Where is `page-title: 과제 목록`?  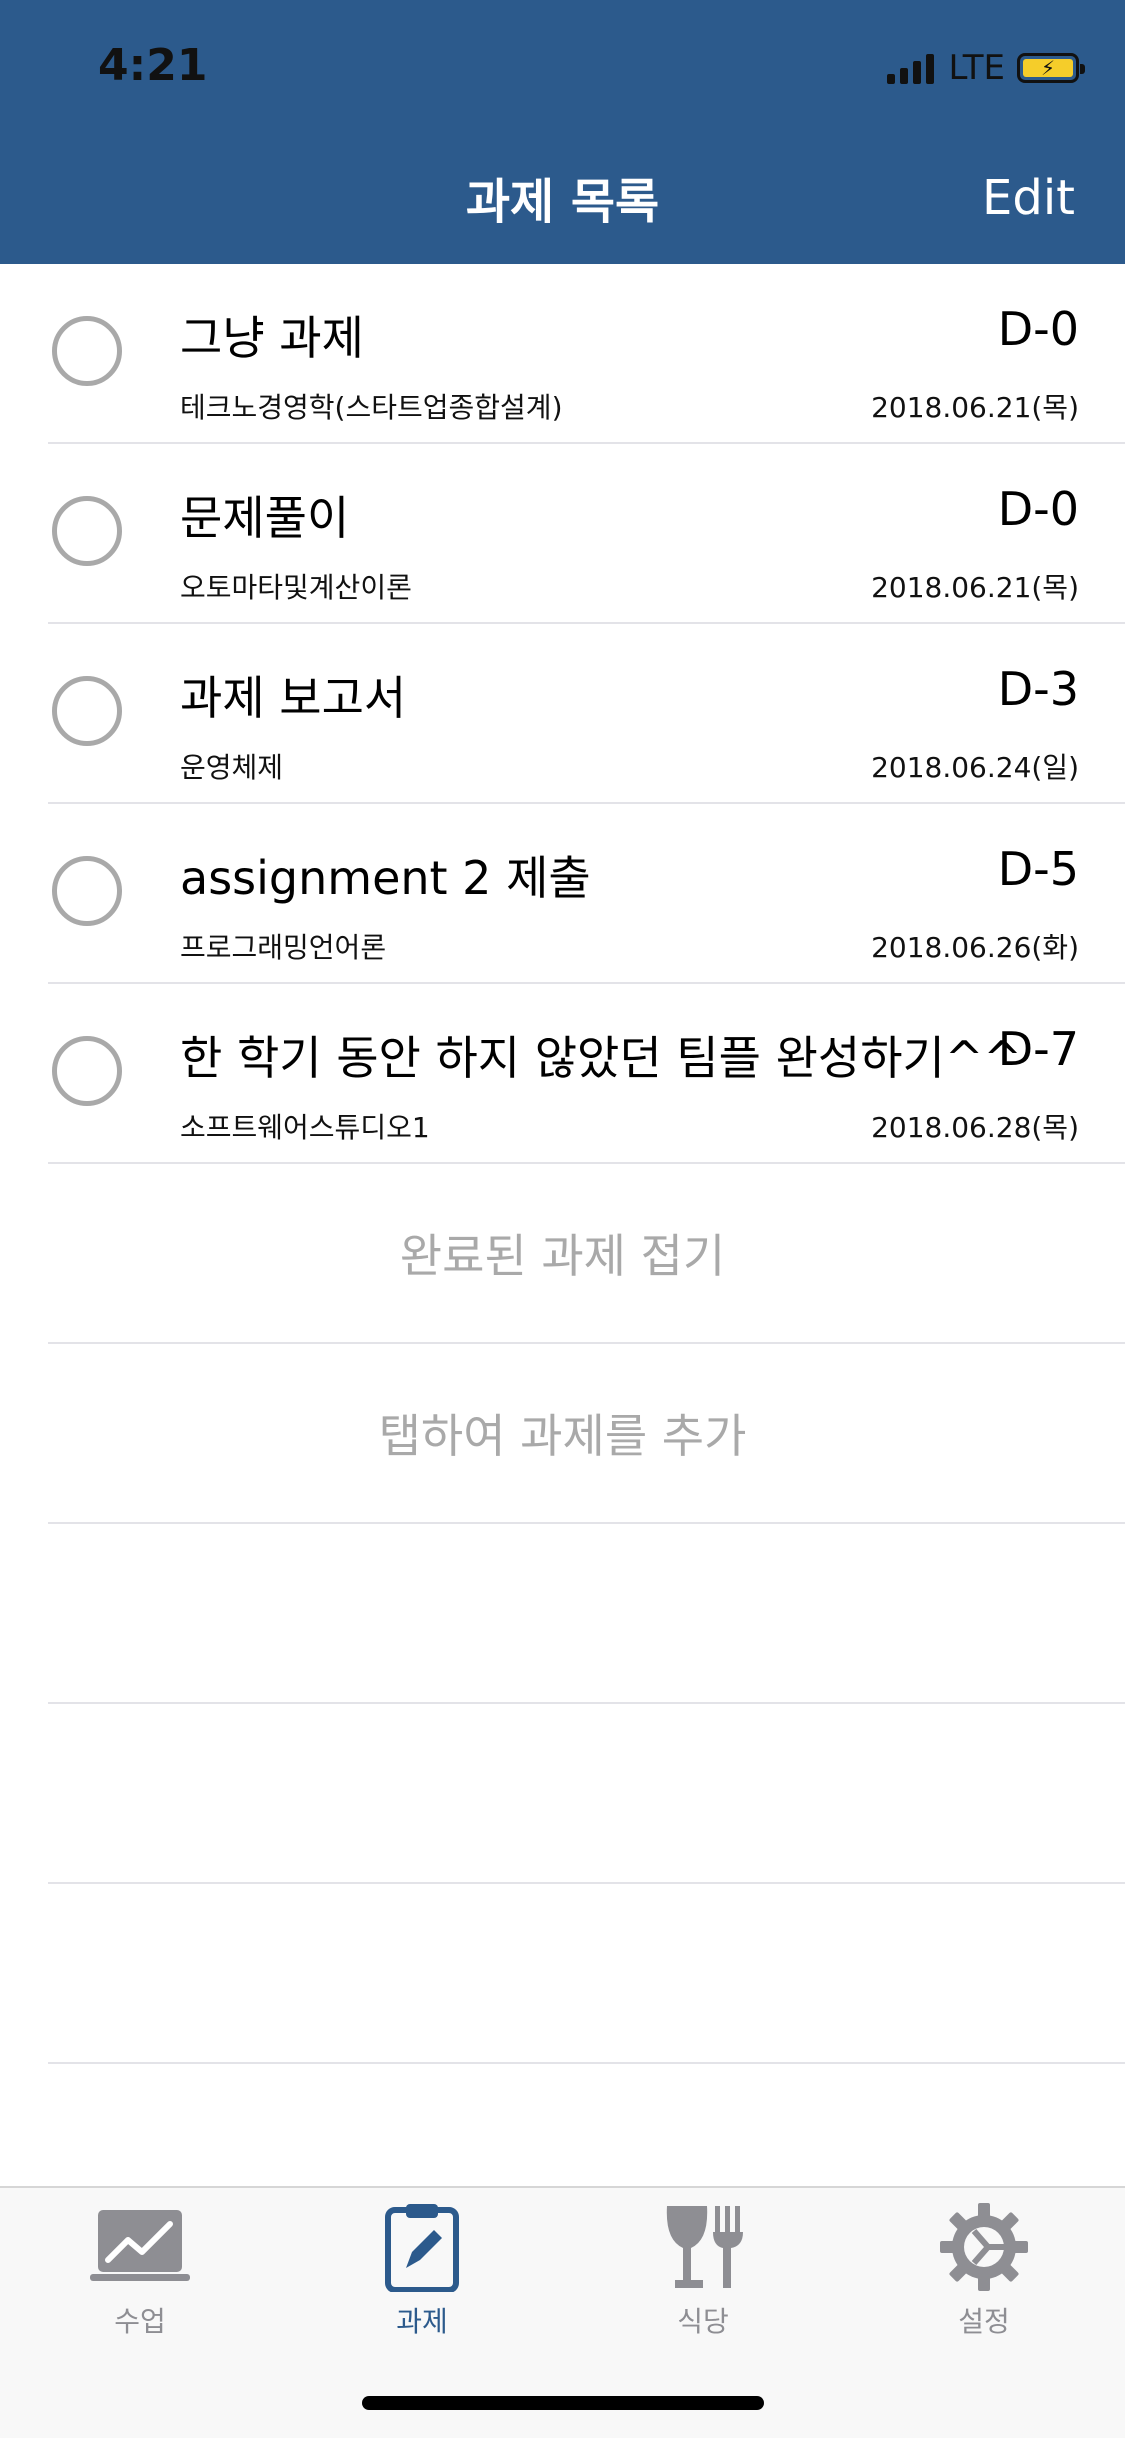 page-title: 과제 목록 is located at coordinates (562, 202).